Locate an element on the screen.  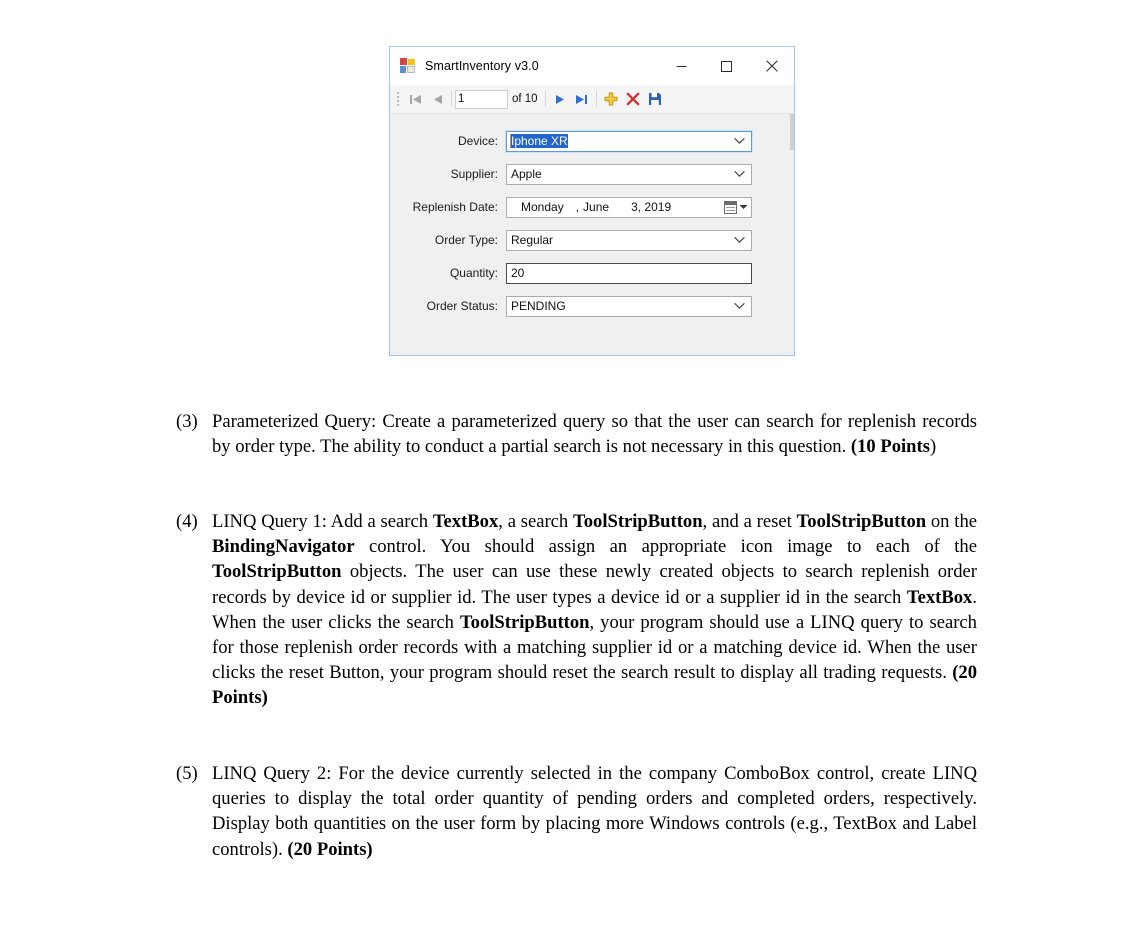
toolstrip-grip is located at coordinates (397, 99).